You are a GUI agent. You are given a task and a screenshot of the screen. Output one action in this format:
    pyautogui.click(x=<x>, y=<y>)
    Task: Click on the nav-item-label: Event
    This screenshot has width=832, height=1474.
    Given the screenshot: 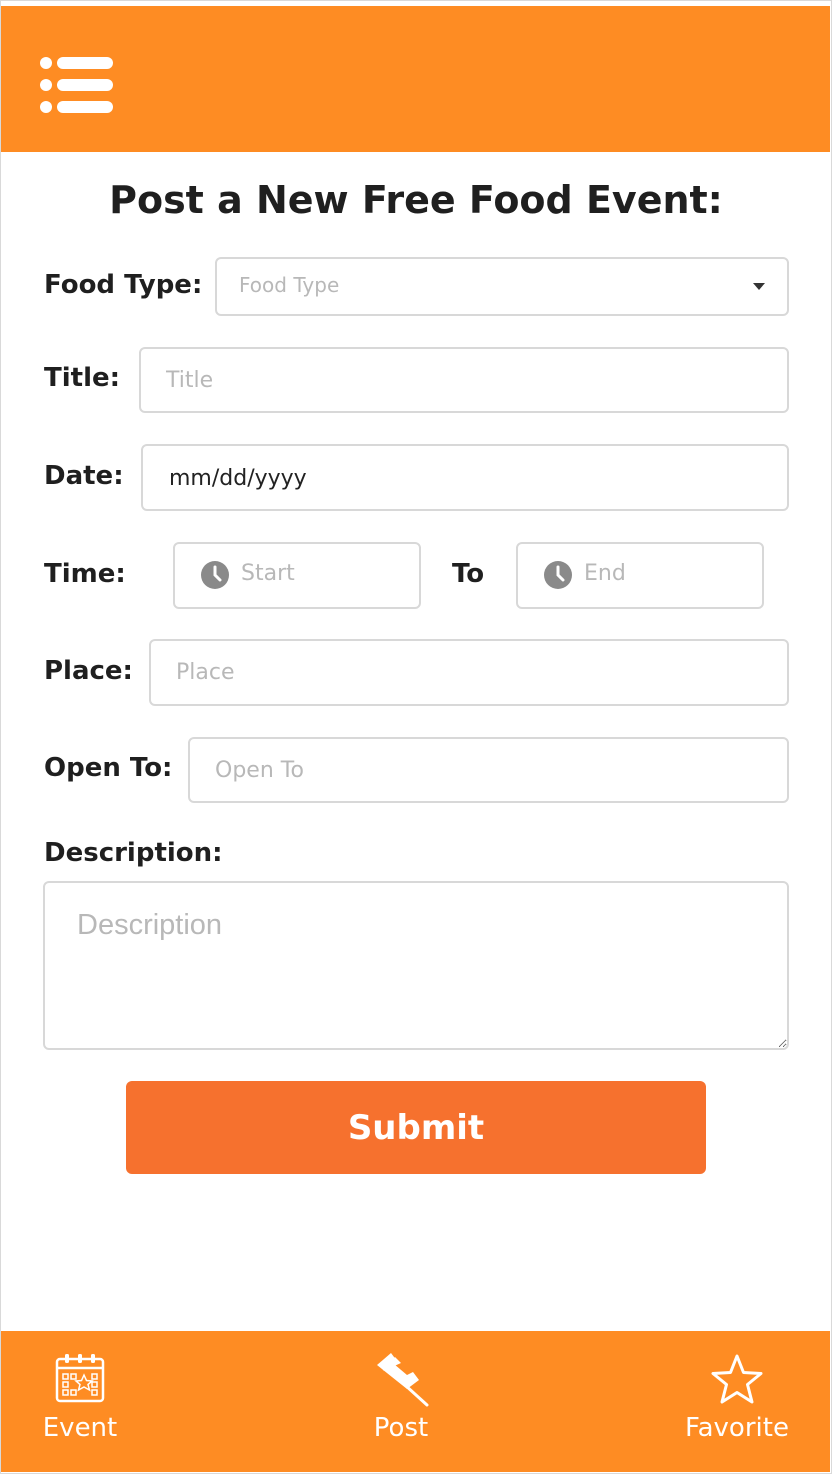 What is the action you would take?
    pyautogui.click(x=80, y=1428)
    